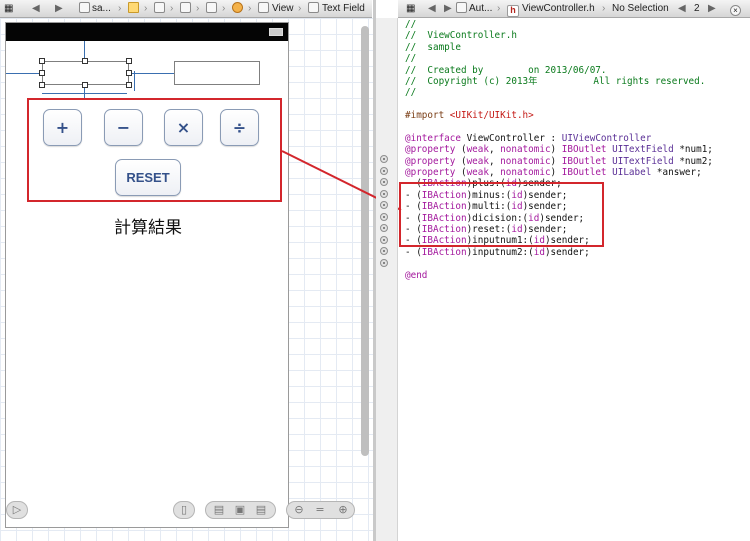  Describe the element at coordinates (567, 252) in the screenshot. I see `code-token: )sender;` at that location.